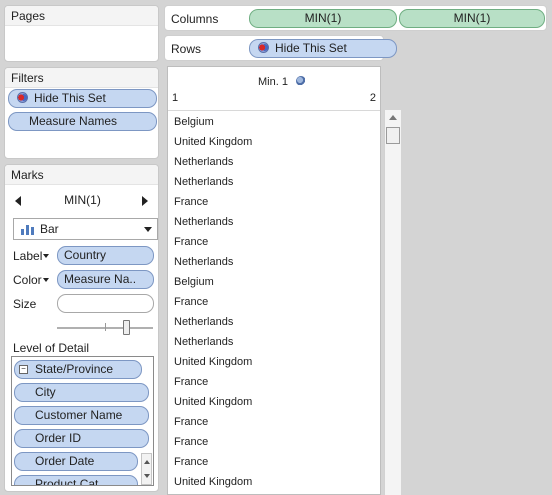 This screenshot has width=552, height=495. What do you see at coordinates (372, 98) in the screenshot?
I see `axis-max-label: 2` at bounding box center [372, 98].